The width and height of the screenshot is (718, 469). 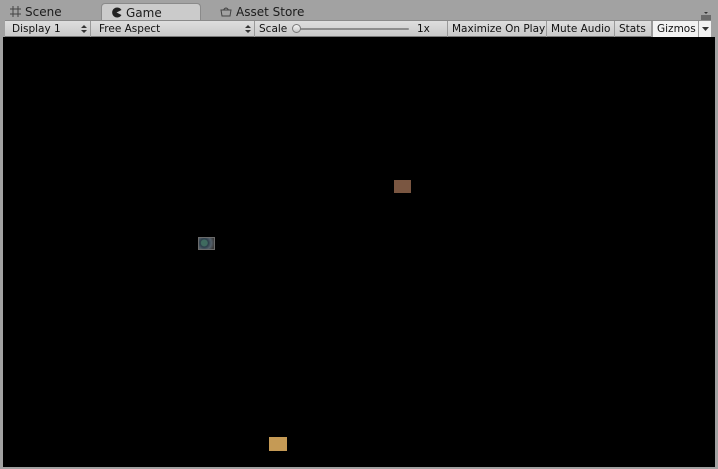 I want to click on store-icon, so click(x=226, y=11).